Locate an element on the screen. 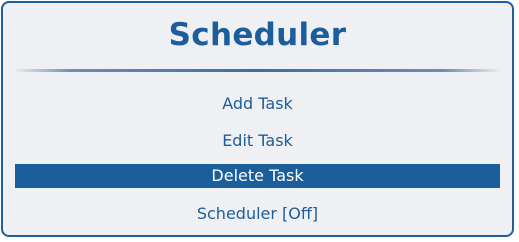  delete-task-menu-item: Delete Task is located at coordinates (257, 176).